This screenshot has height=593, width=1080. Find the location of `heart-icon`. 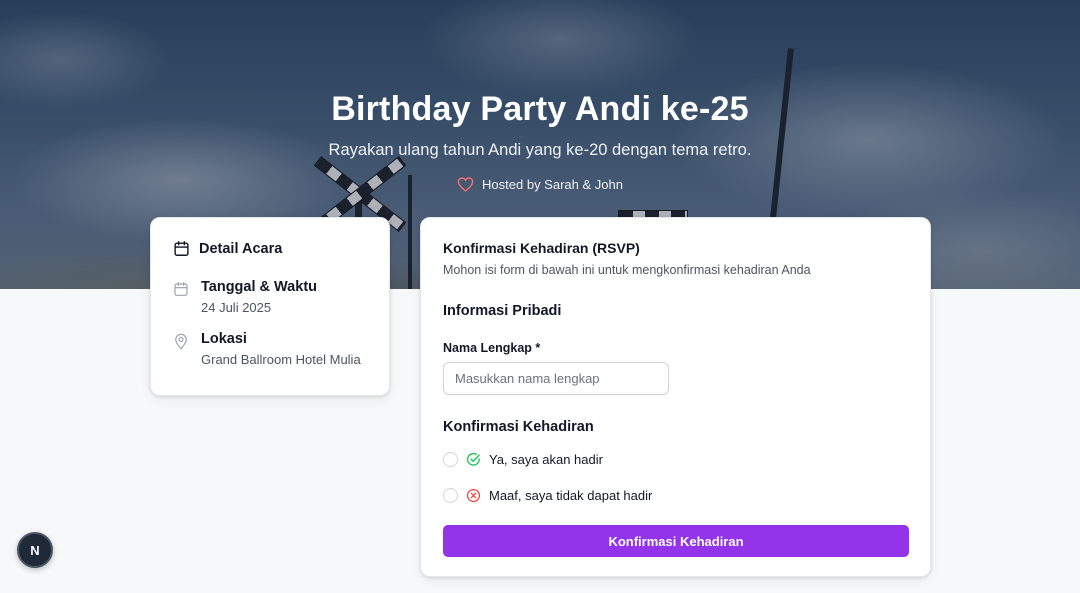

heart-icon is located at coordinates (465, 184).